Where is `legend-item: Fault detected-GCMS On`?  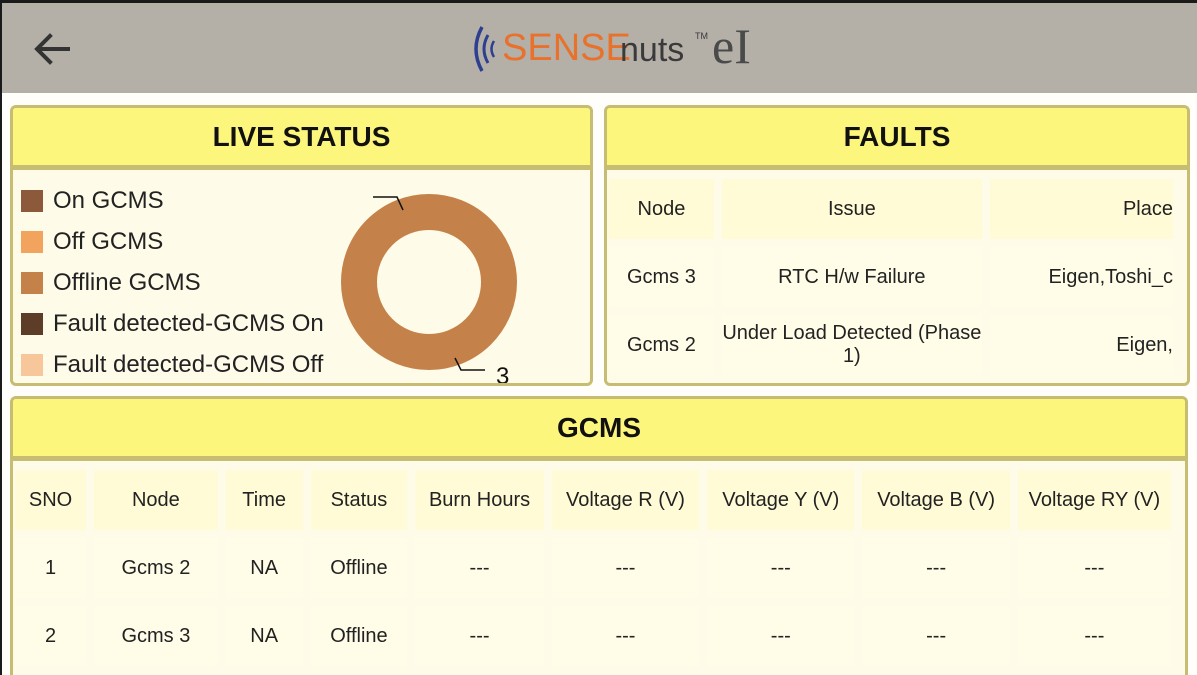 legend-item: Fault detected-GCMS On is located at coordinates (172, 323).